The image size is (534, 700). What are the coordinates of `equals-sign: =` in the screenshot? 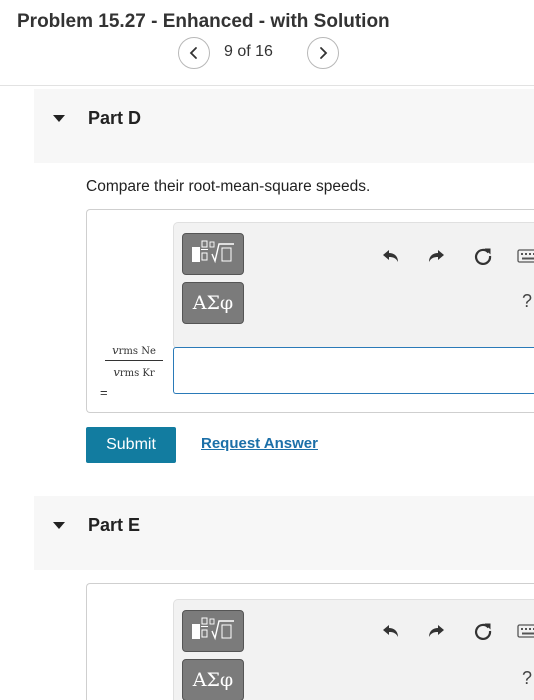 It's located at (104, 392).